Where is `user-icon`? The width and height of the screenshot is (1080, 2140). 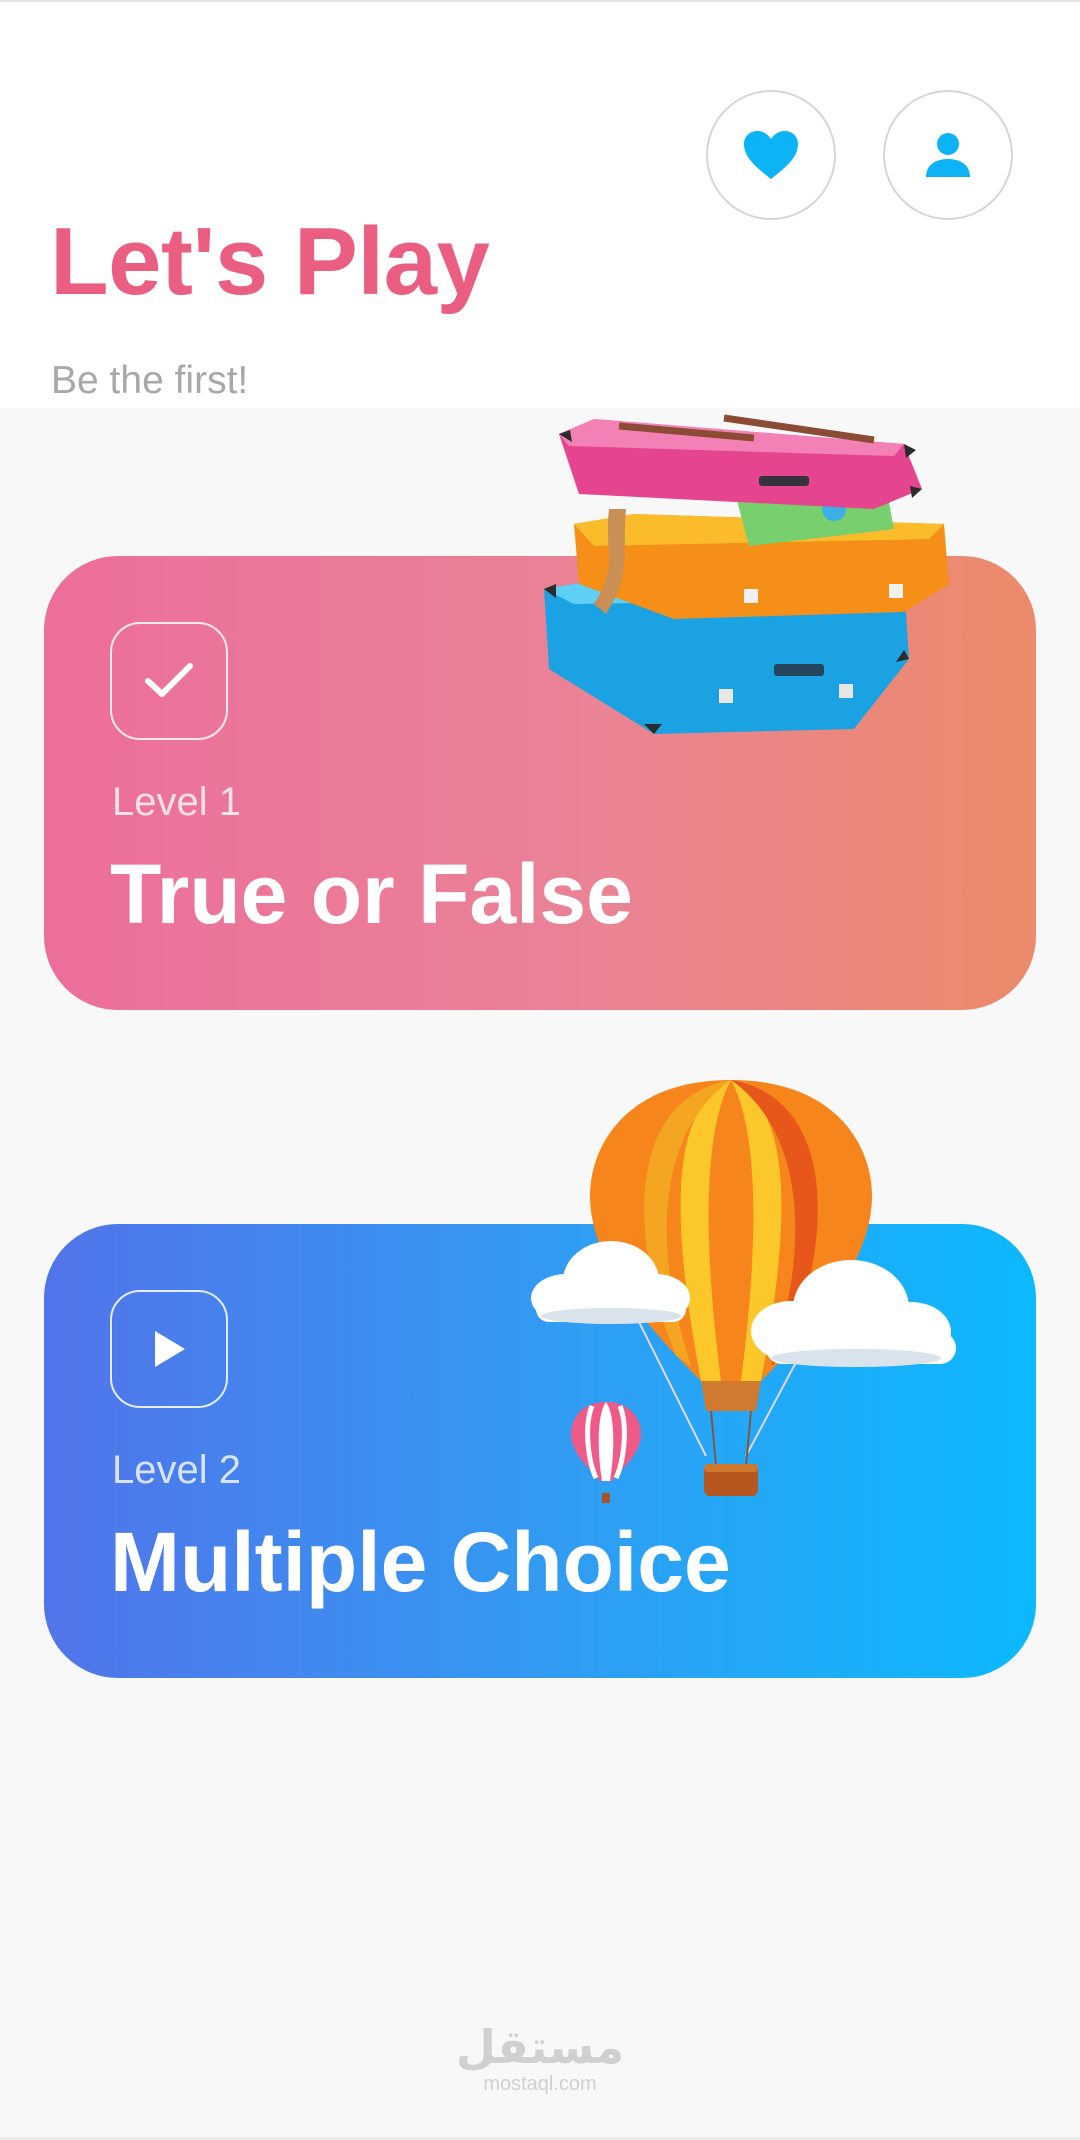 user-icon is located at coordinates (948, 155).